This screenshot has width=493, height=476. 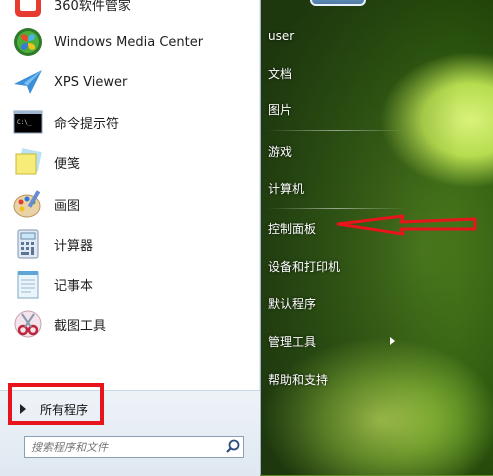 I want to click on calculator-icon, so click(x=28, y=244).